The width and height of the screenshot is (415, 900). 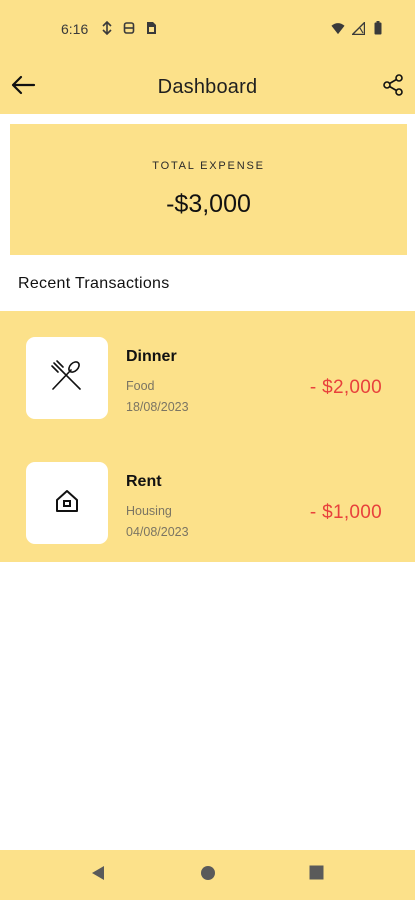 I want to click on data-saver-icon, so click(x=107, y=28).